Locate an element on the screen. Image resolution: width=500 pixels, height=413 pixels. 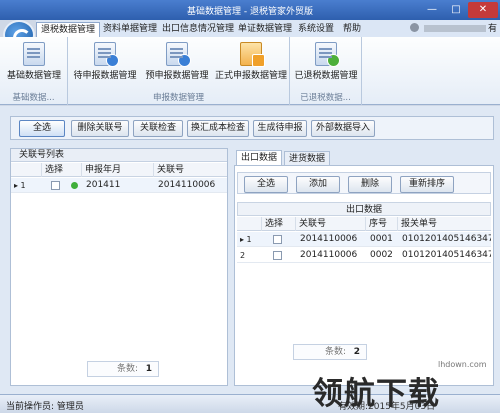
ribbon-group-declare: 待申报数据管理 预申报数据管理 正式申报数据管理 申报数据管理 is located at coordinates (179, 71).